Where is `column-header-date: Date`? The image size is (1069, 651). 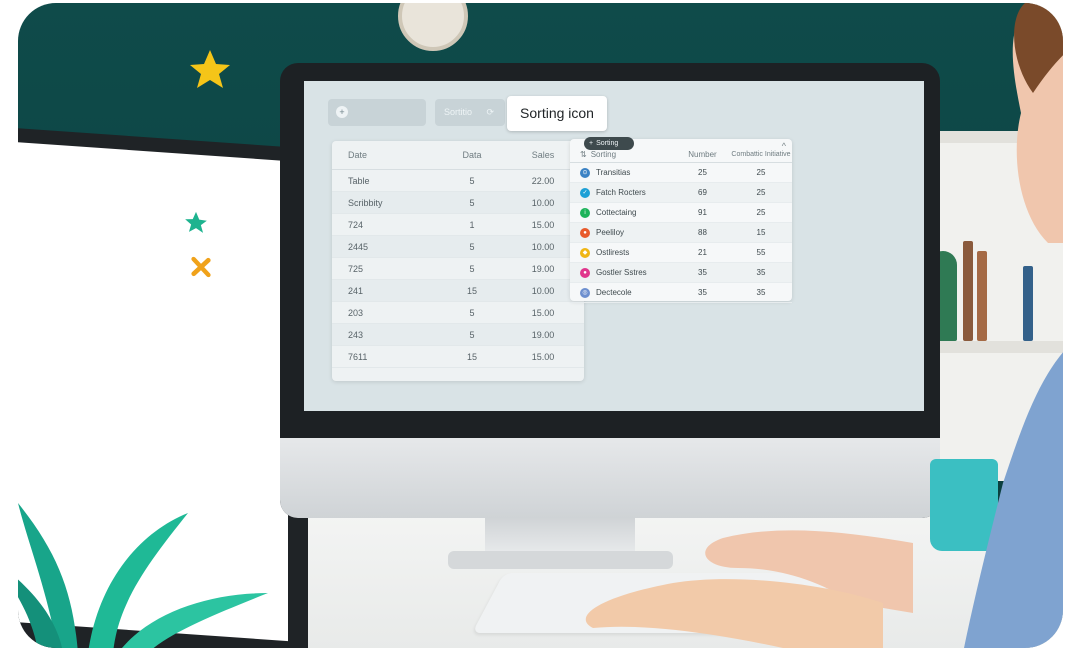
column-header-date: Date is located at coordinates (387, 155).